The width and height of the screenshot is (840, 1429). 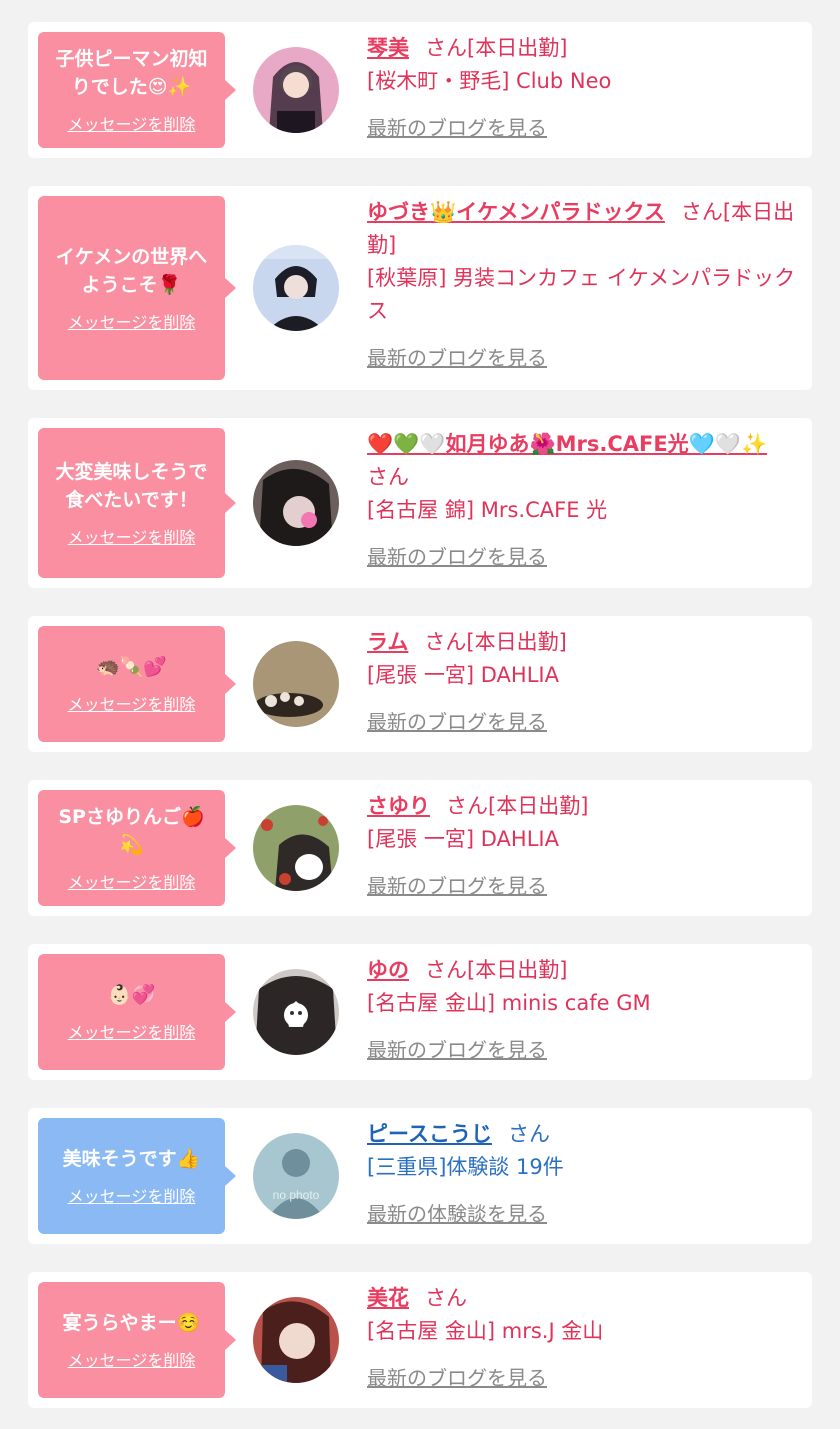 What do you see at coordinates (131, 995) in the screenshot?
I see `message-text: 👶🏻💞` at bounding box center [131, 995].